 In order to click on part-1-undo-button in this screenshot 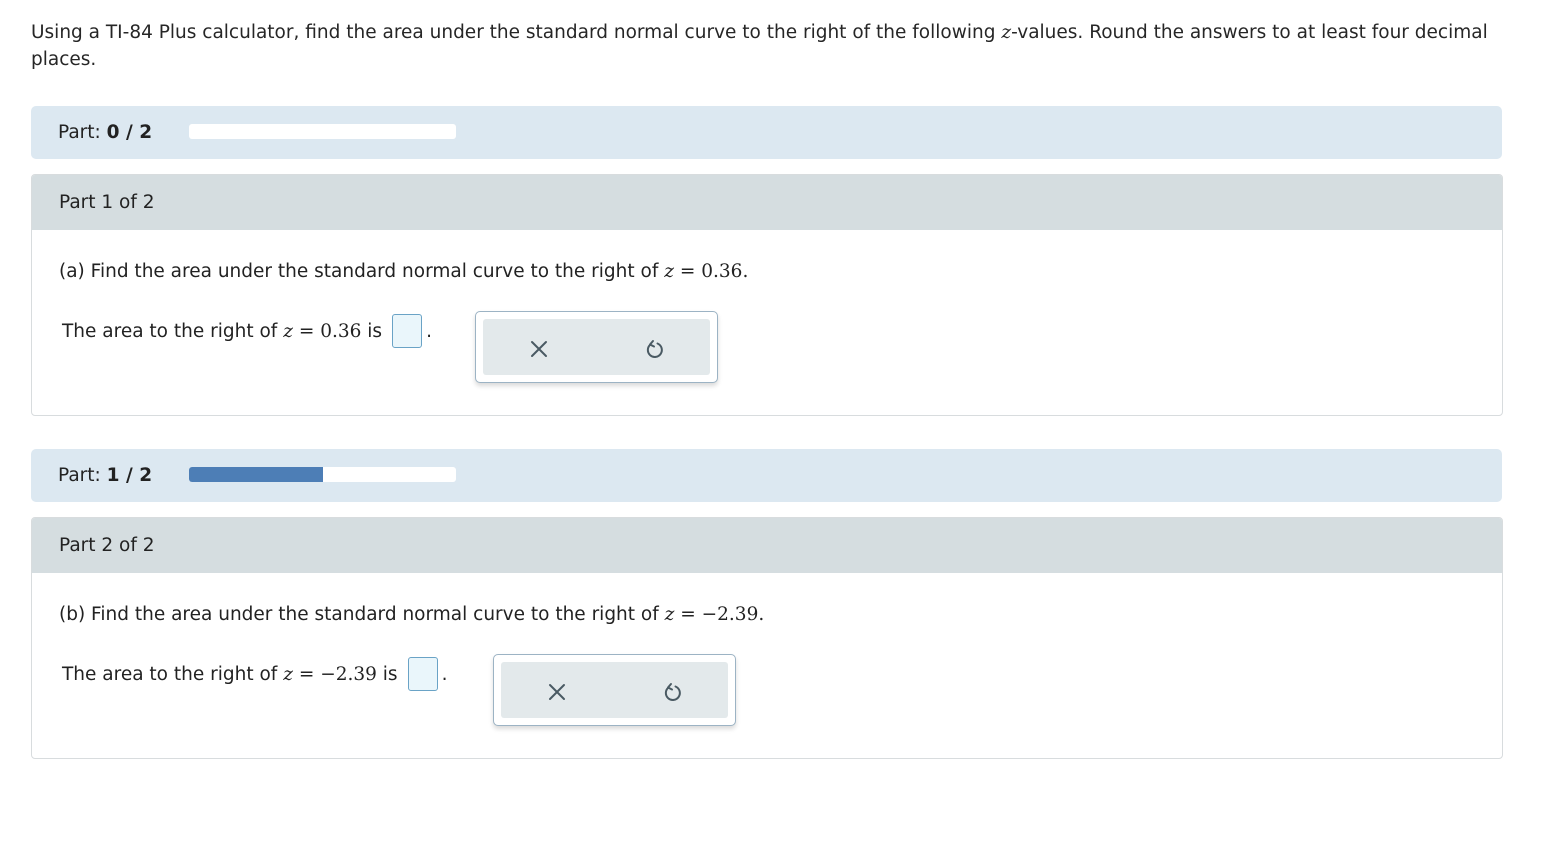, I will do `click(654, 349)`.